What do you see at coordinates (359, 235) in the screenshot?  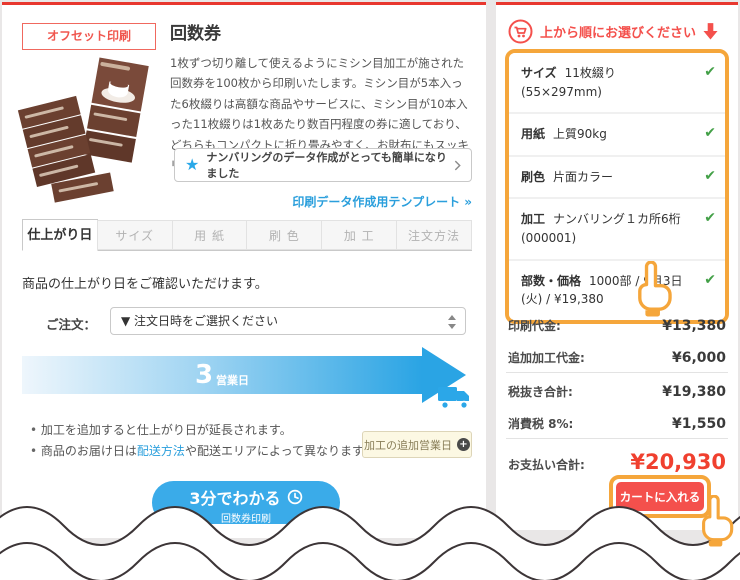 I see `tab-processing: 加 工` at bounding box center [359, 235].